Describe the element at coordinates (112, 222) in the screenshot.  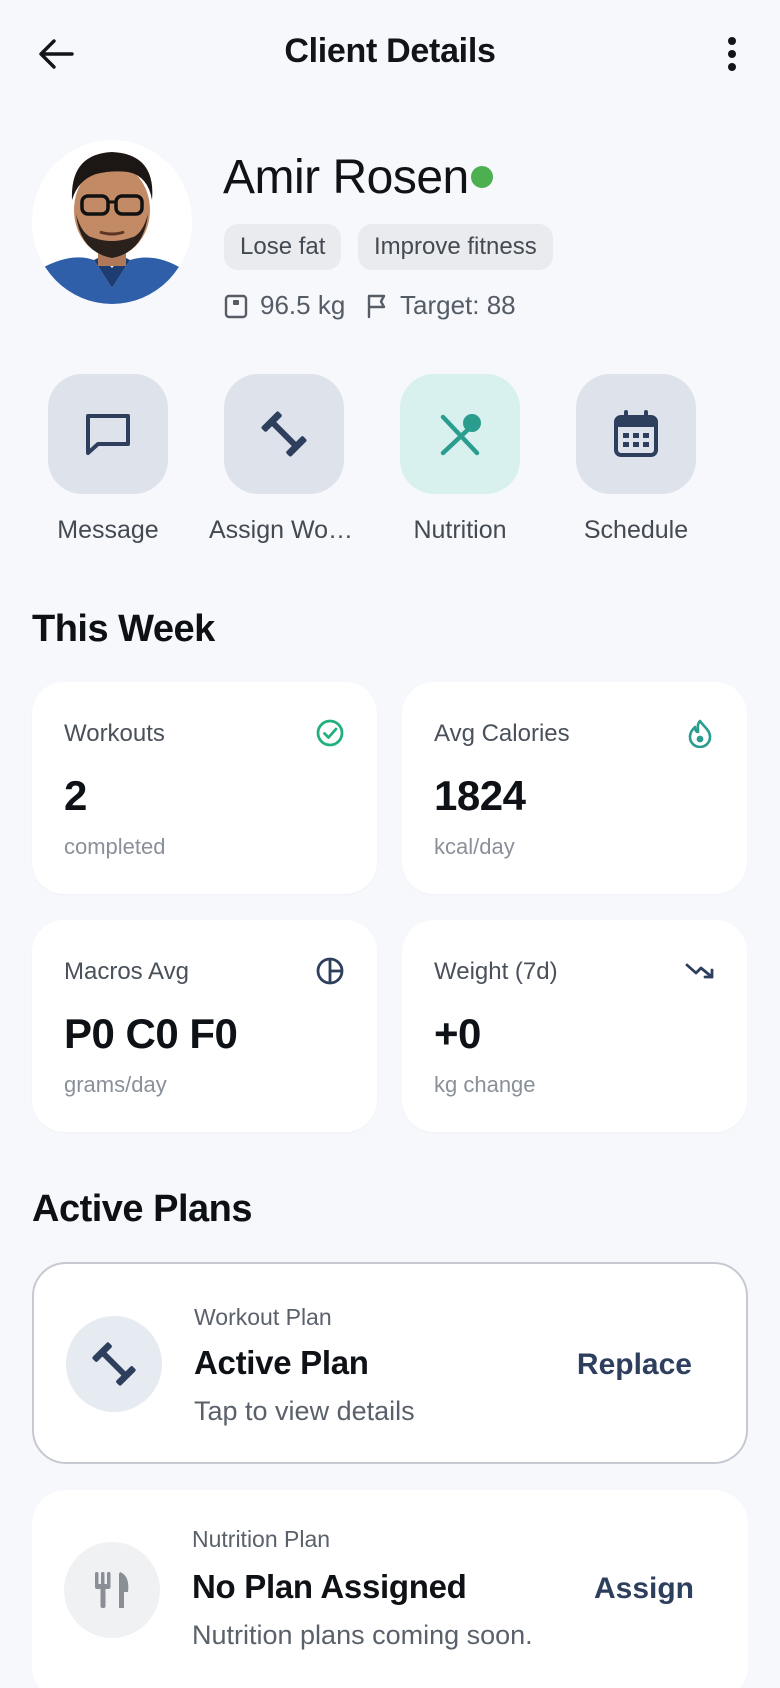
I see `client-avatar` at that location.